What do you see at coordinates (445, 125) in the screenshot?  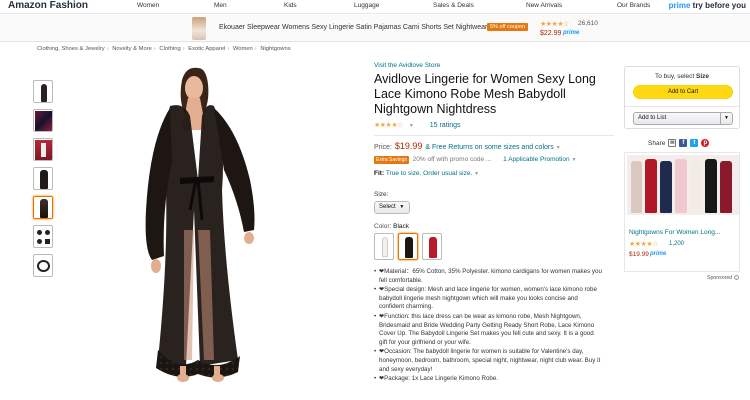 I see `ratings-count-link: 15 ratings` at bounding box center [445, 125].